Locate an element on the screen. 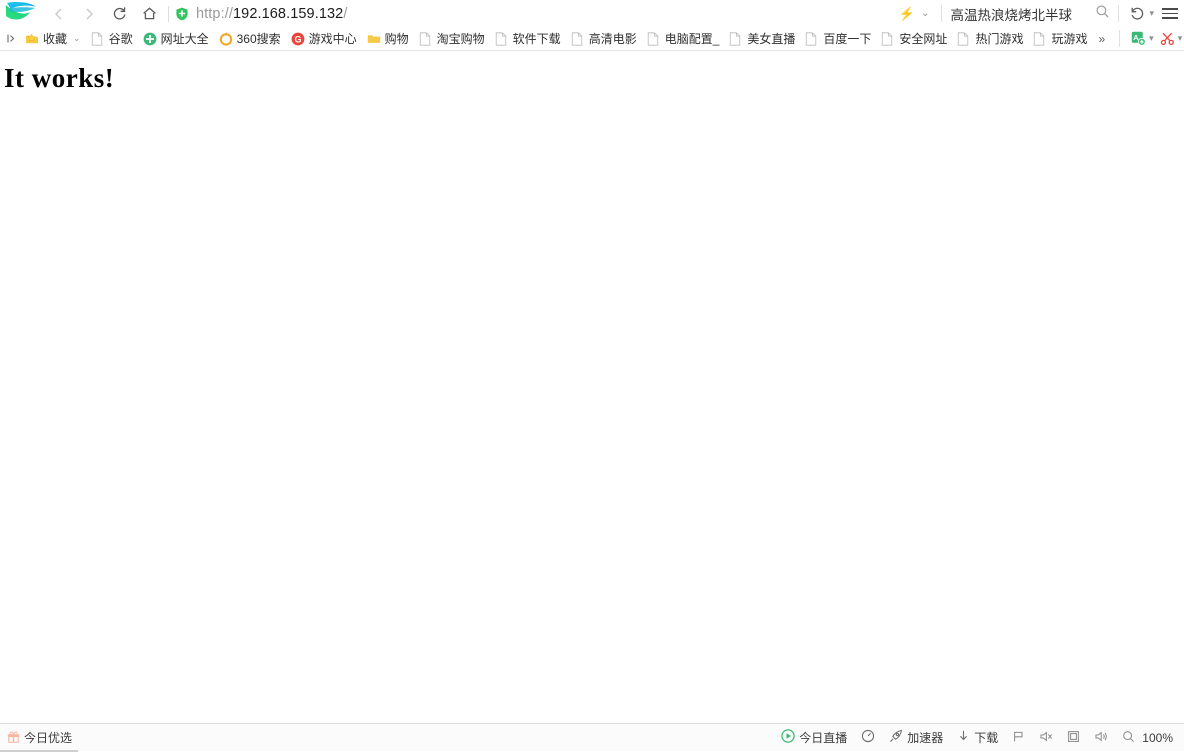 The height and width of the screenshot is (754, 1184). bookmark-label: 安全网址 is located at coordinates (923, 38).